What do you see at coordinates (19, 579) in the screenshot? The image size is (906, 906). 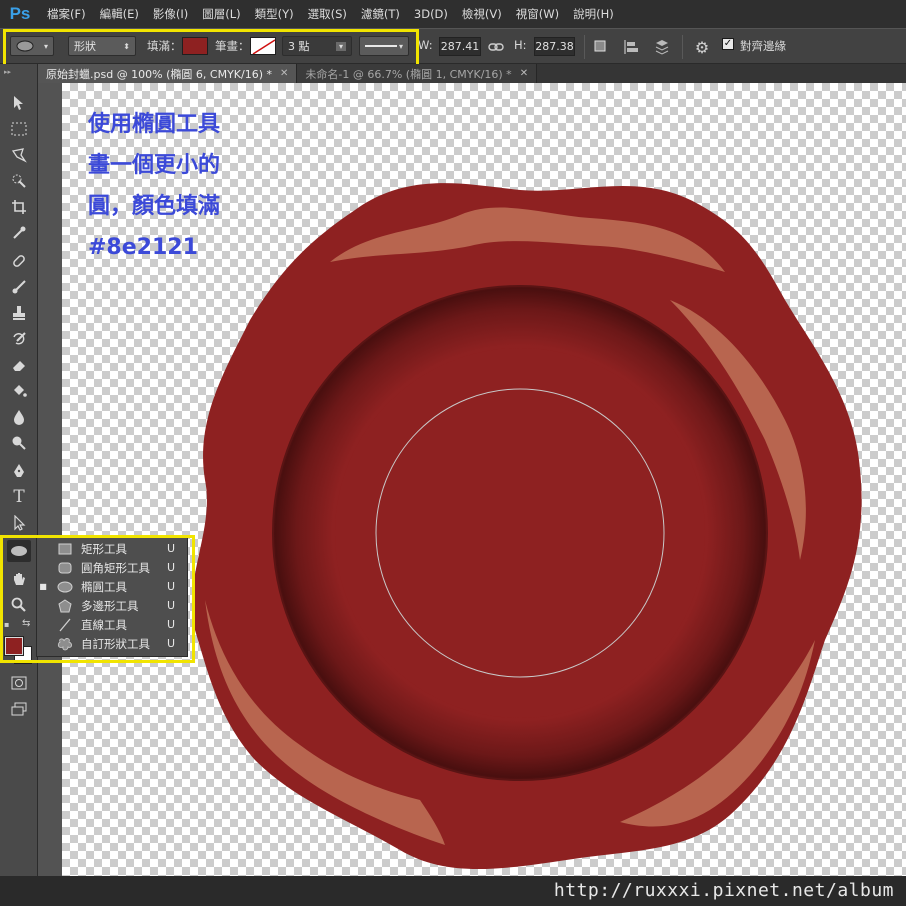 I see `hand-tool` at bounding box center [19, 579].